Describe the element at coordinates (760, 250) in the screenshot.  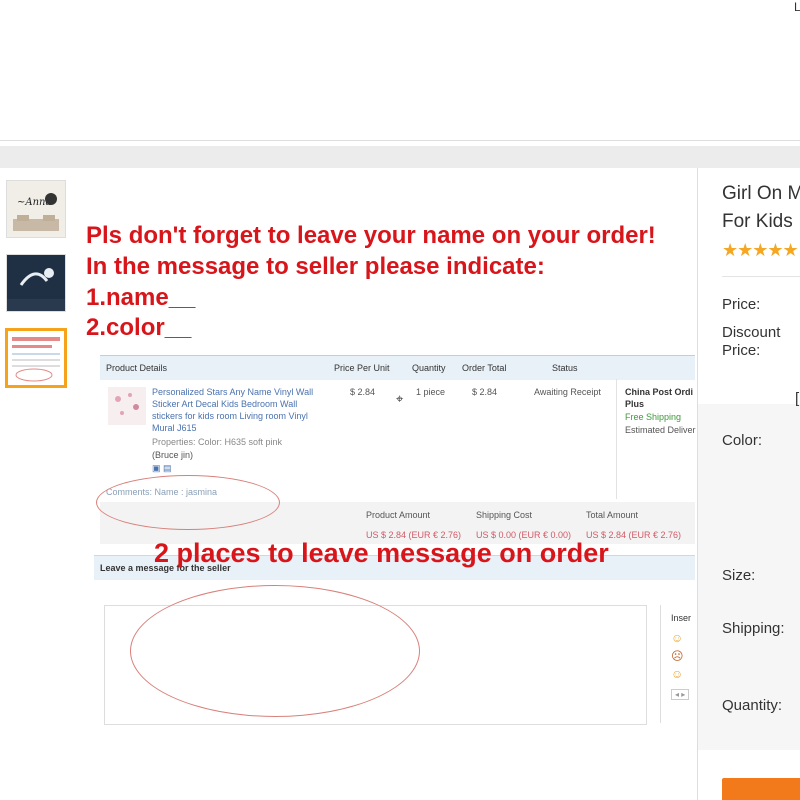
I see `rating-stars: ★★★★★` at that location.